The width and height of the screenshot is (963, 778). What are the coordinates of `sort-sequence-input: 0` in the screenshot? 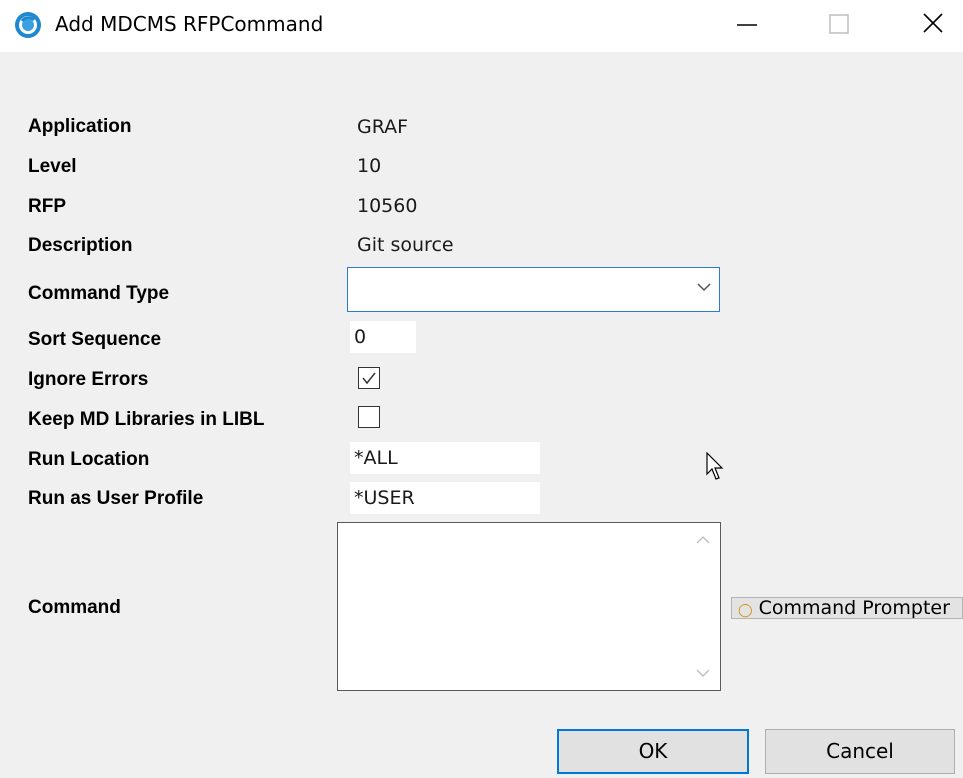 It's located at (383, 337).